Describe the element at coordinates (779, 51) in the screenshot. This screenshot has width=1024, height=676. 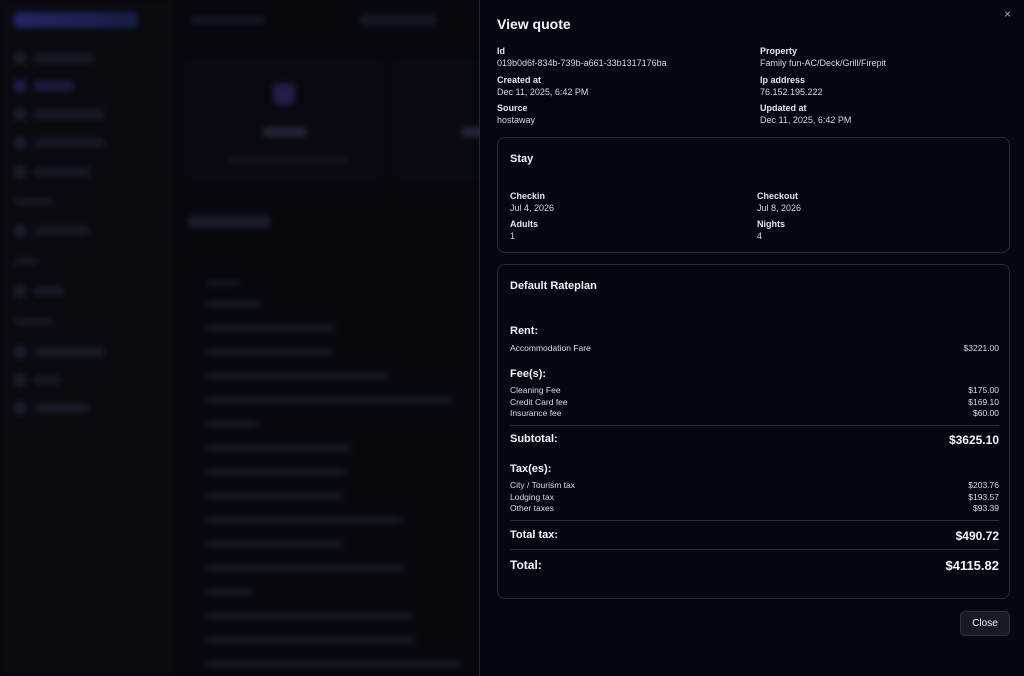
I see `meta-label: Property` at that location.